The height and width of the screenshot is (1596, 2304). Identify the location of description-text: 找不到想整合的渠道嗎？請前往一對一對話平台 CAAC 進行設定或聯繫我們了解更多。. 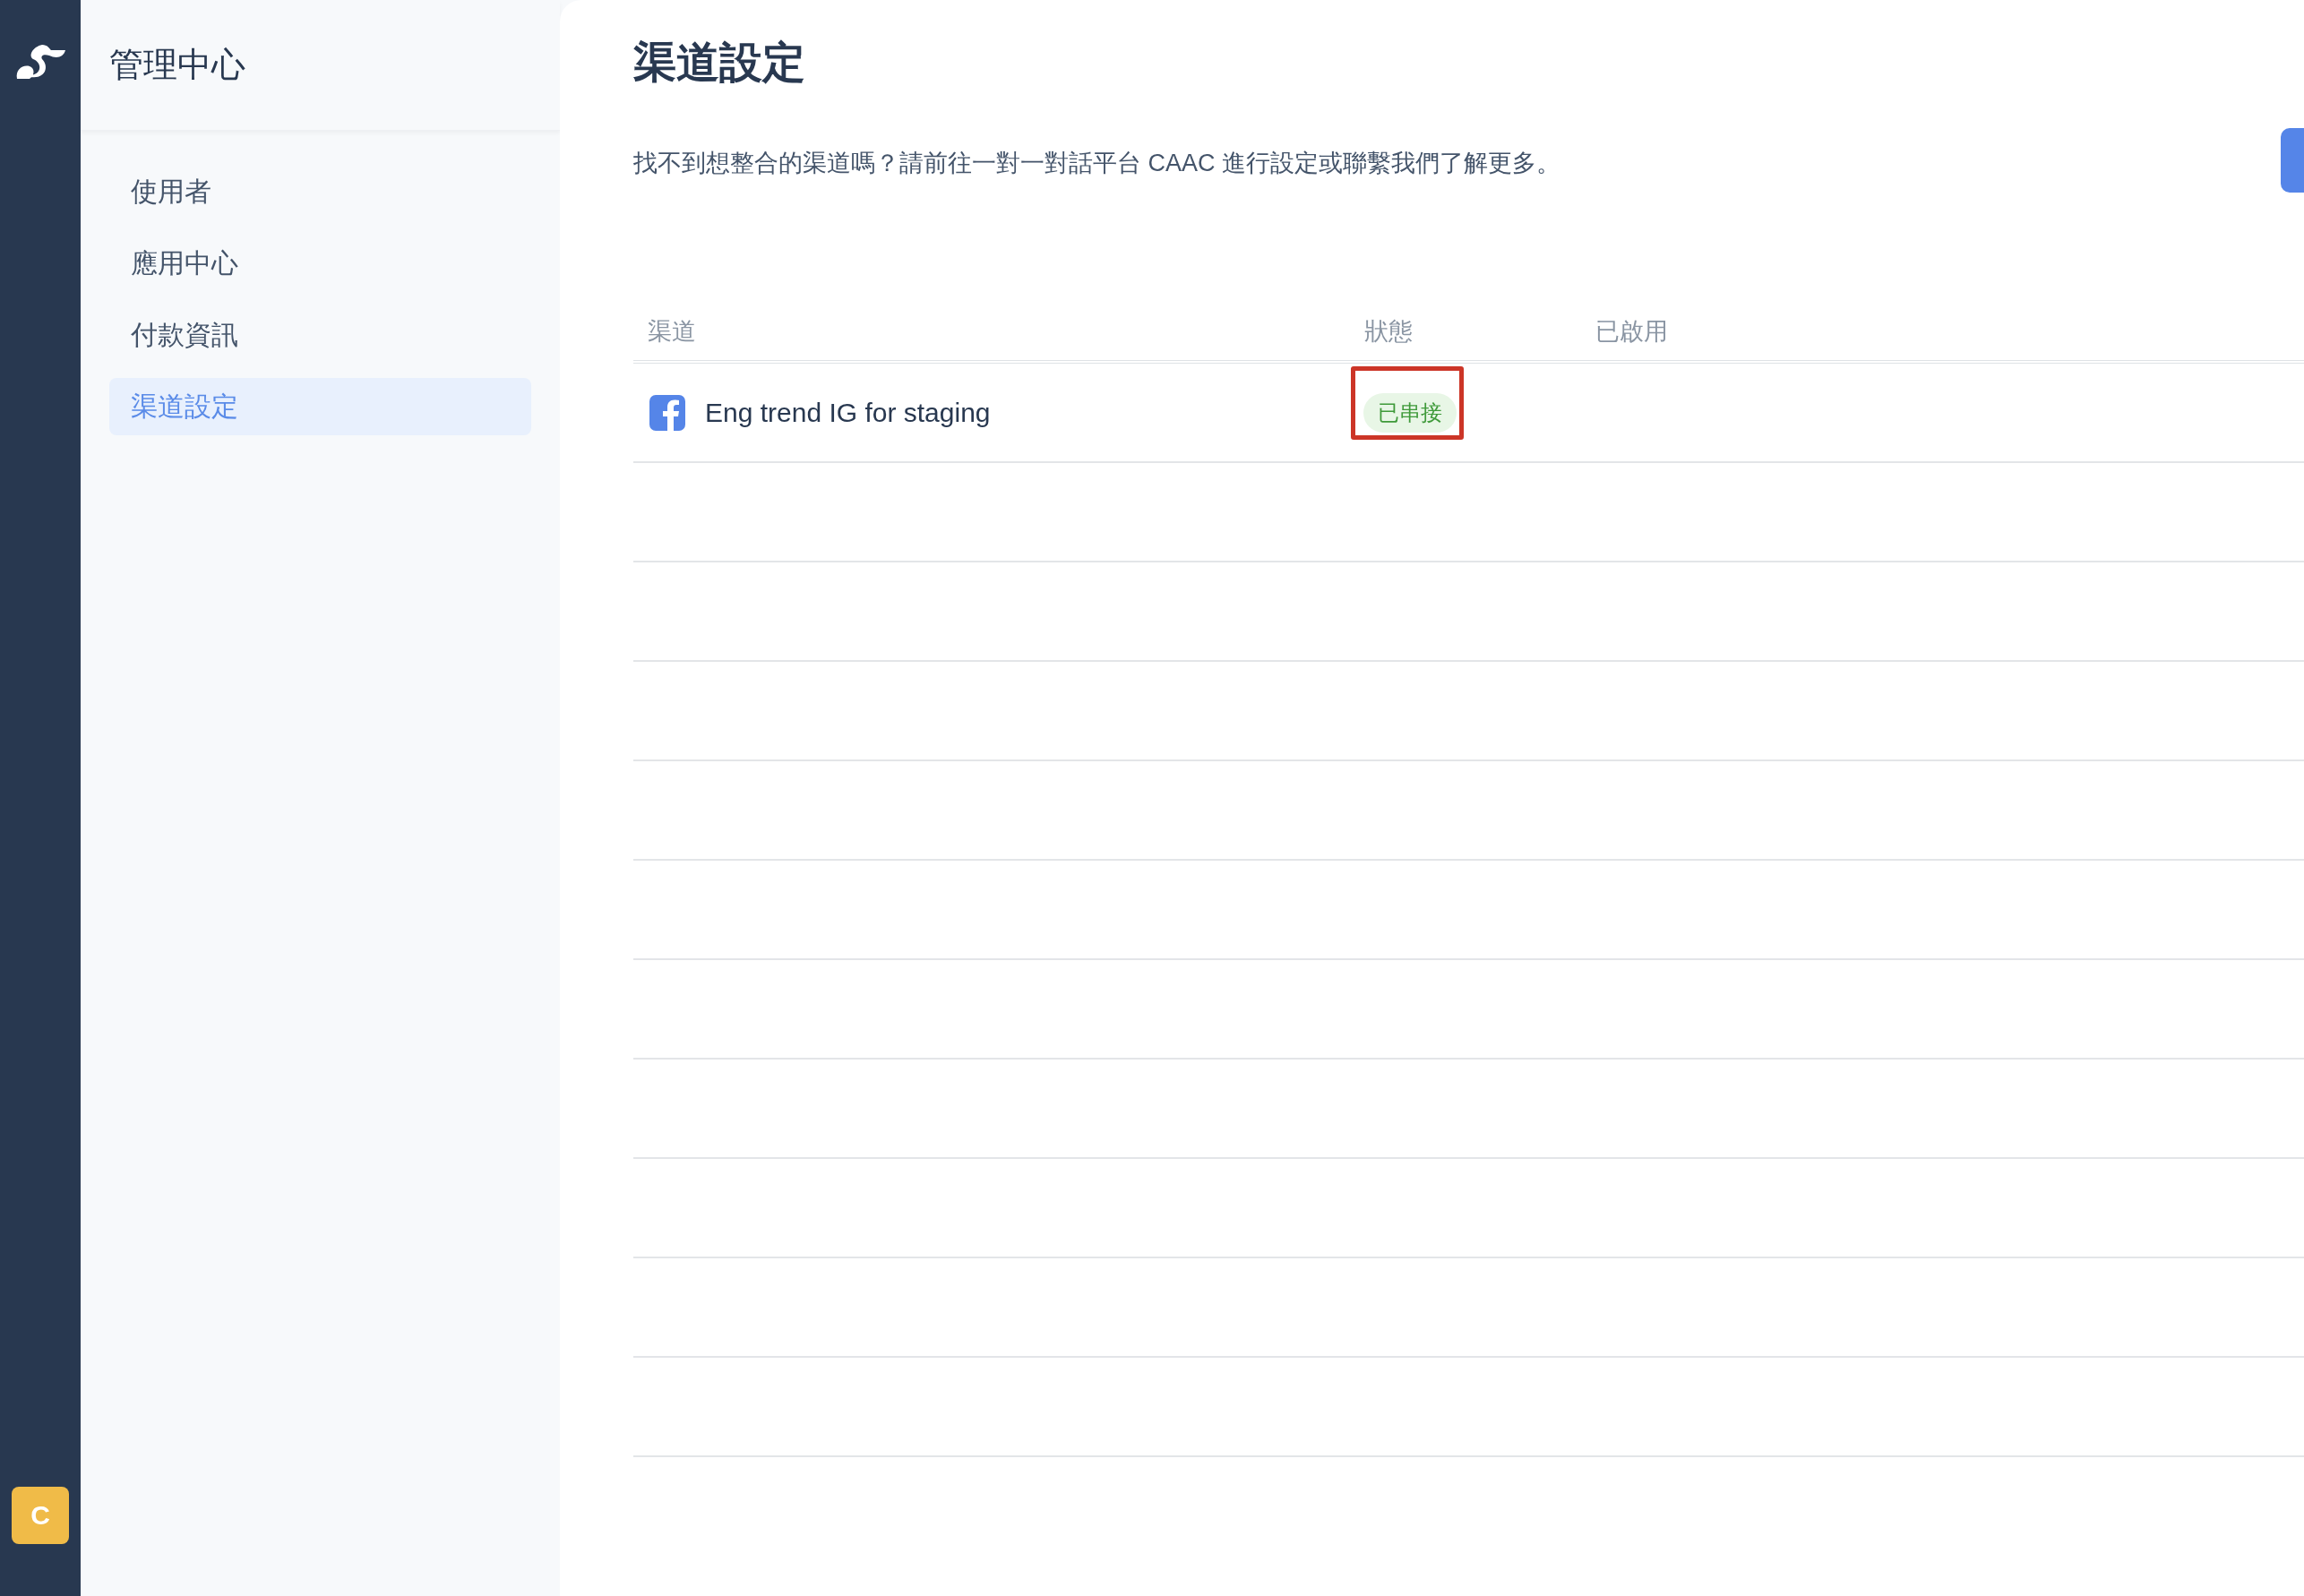
(1097, 163).